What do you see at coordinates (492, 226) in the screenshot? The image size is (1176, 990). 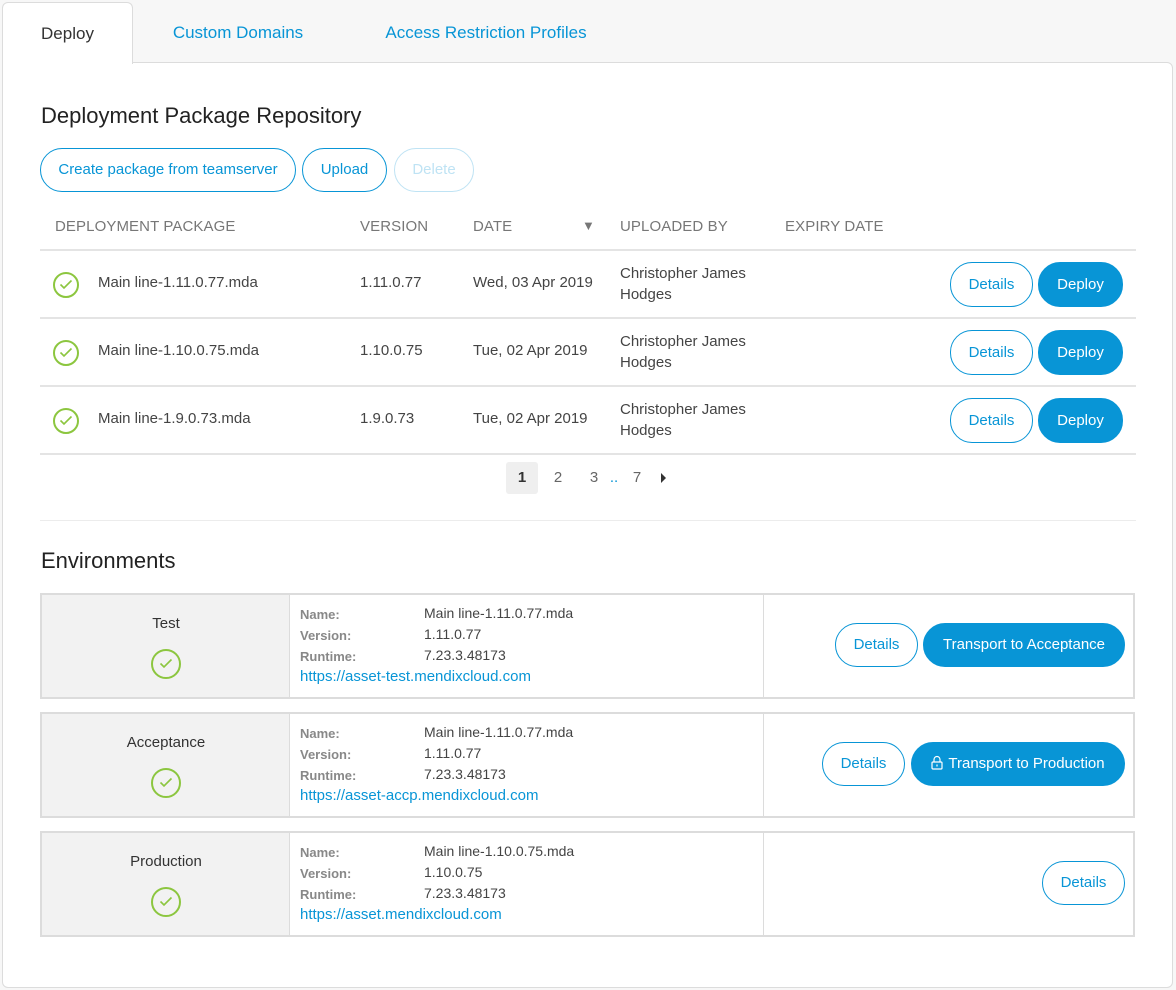 I see `column-header-date: DATE` at bounding box center [492, 226].